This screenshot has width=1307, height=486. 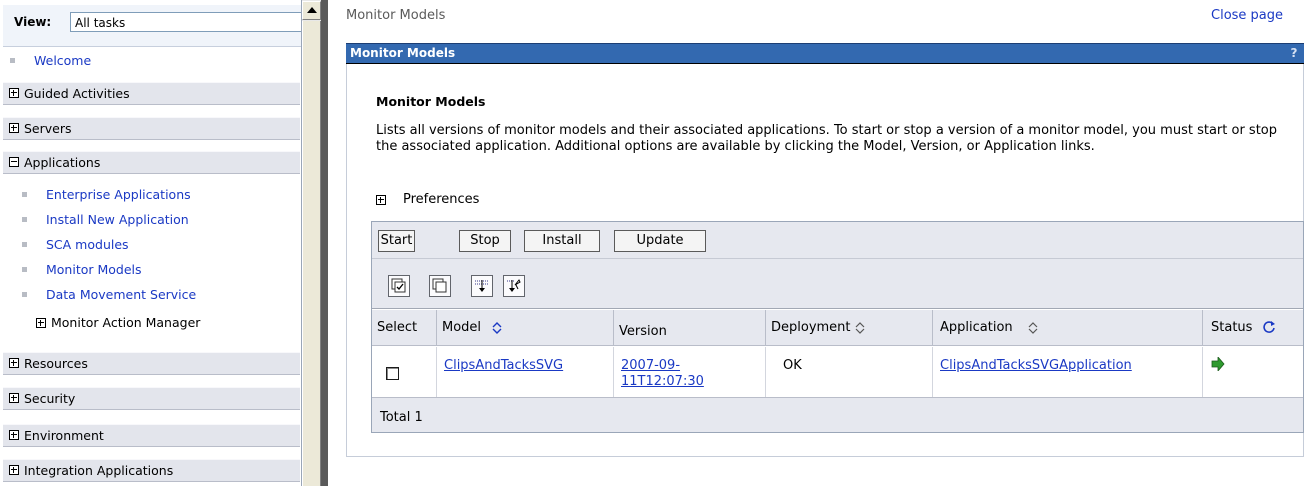 I want to click on nav-section-servers: Servers, so click(x=151, y=128).